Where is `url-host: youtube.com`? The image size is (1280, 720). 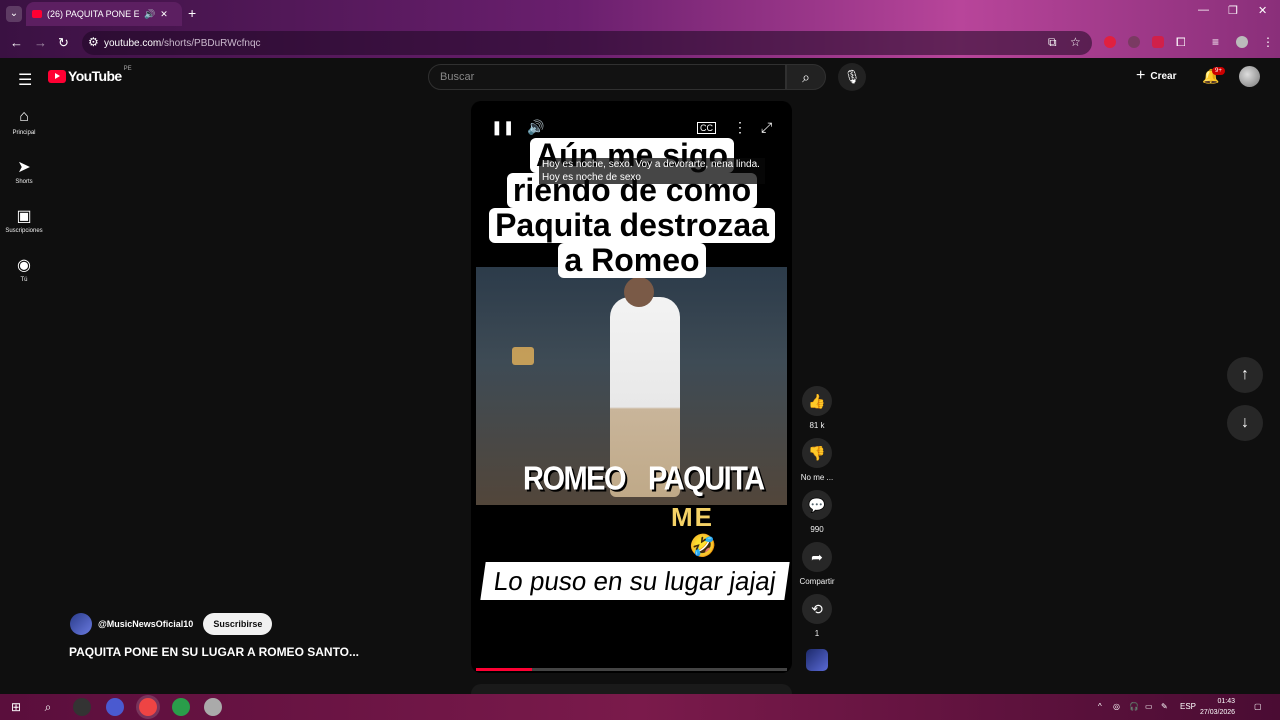 url-host: youtube.com is located at coordinates (133, 43).